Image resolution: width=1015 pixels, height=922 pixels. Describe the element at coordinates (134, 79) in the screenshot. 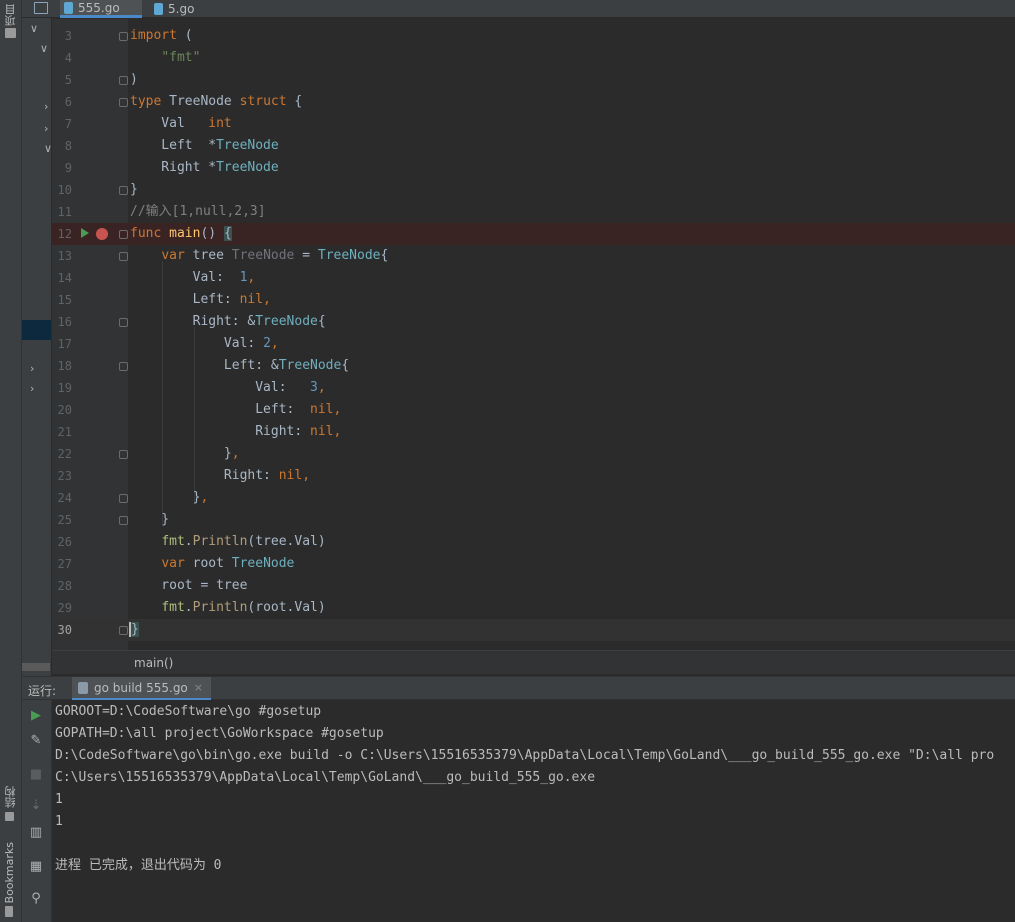

I see `code-text: )` at that location.